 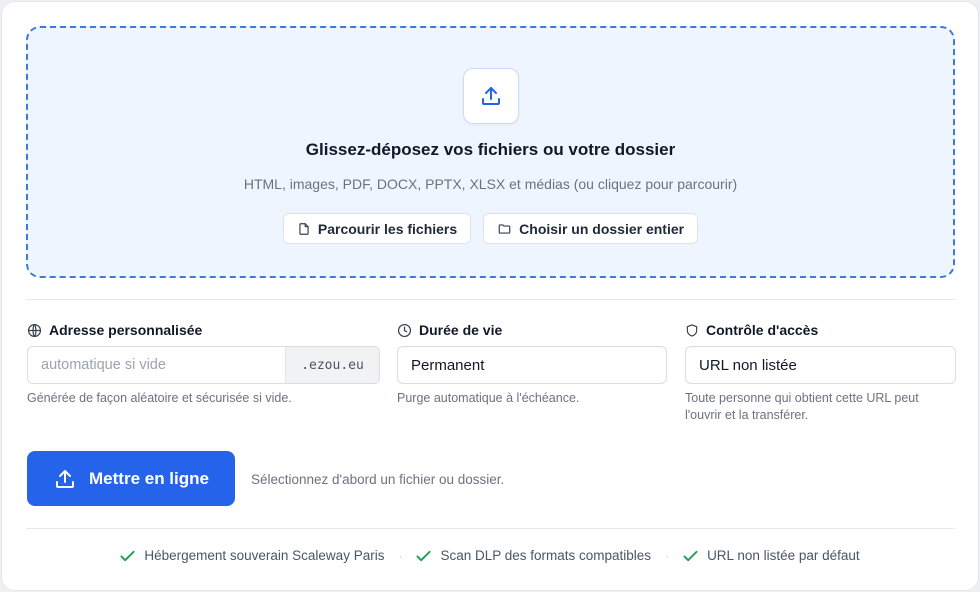 I want to click on choose-folder-button: Choisir un dossier entier, so click(x=591, y=228).